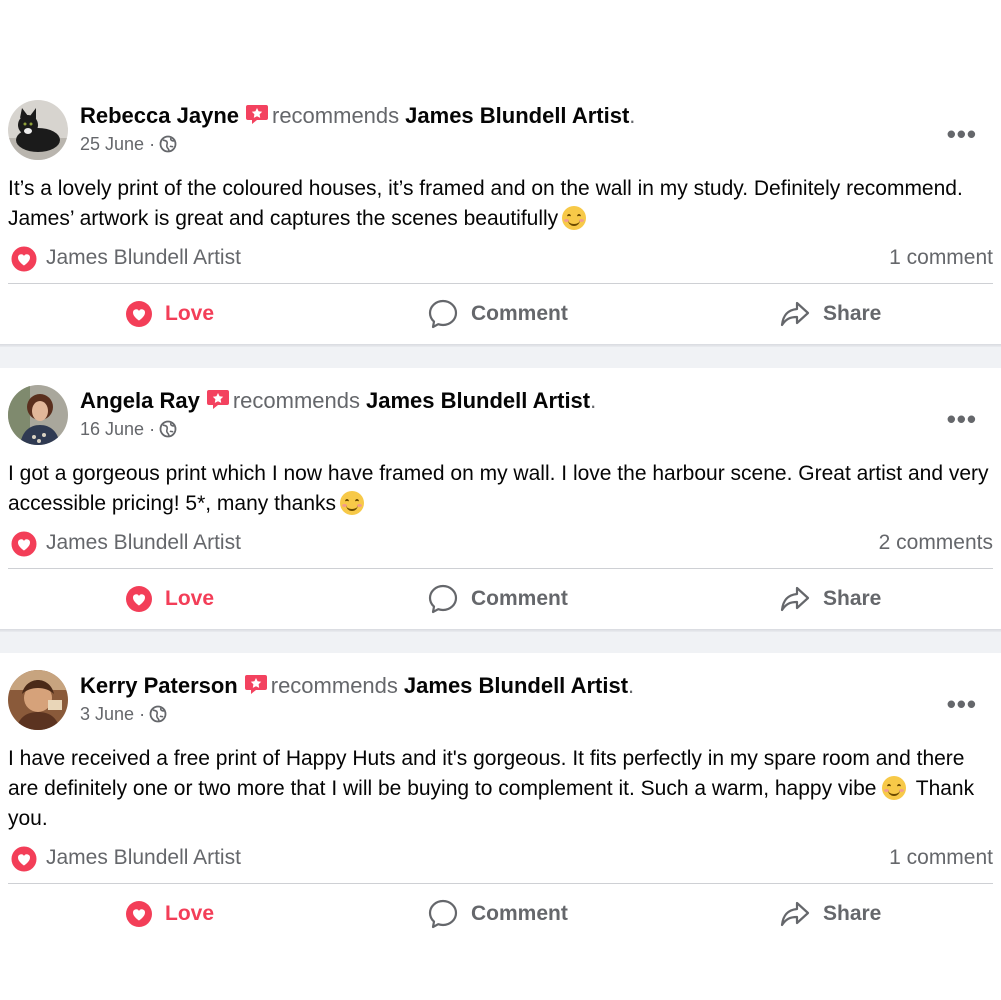 This screenshot has height=1000, width=1001. Describe the element at coordinates (112, 429) in the screenshot. I see `post-date: 16 June` at that location.